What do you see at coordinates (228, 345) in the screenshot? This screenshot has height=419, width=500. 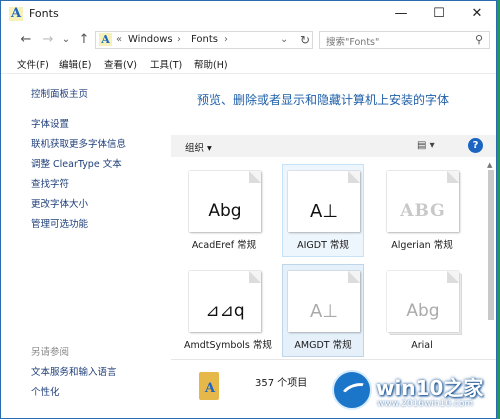 I see `font-name: AmdtSymbols 常规` at bounding box center [228, 345].